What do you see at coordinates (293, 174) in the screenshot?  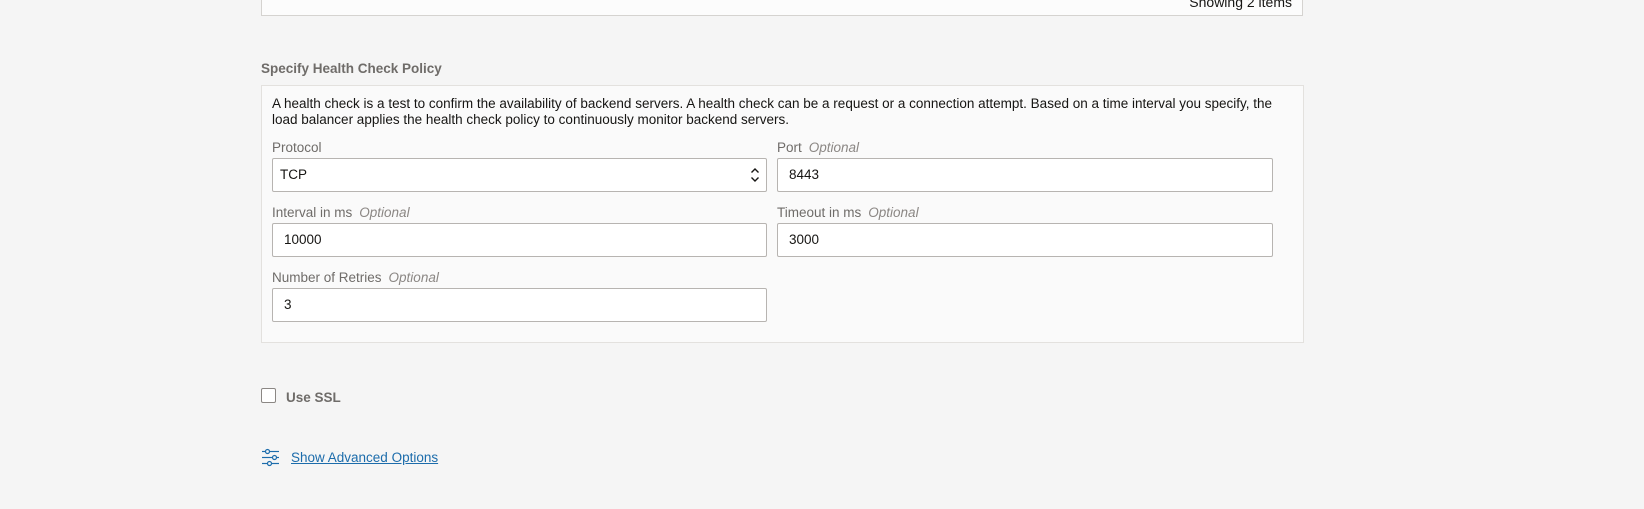 I see `protocol-value: TCP` at bounding box center [293, 174].